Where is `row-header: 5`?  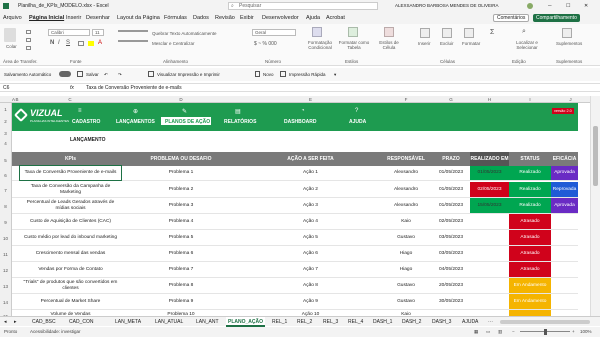
row-header: 5 is located at coordinates (5, 160).